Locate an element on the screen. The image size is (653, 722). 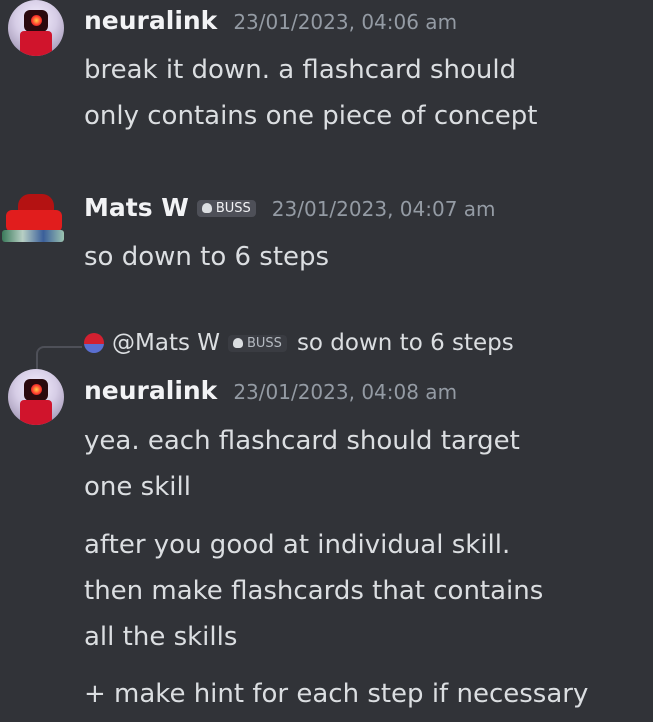
message-header: neuralink 23/01/2023, 04:08 am is located at coordinates (270, 390).